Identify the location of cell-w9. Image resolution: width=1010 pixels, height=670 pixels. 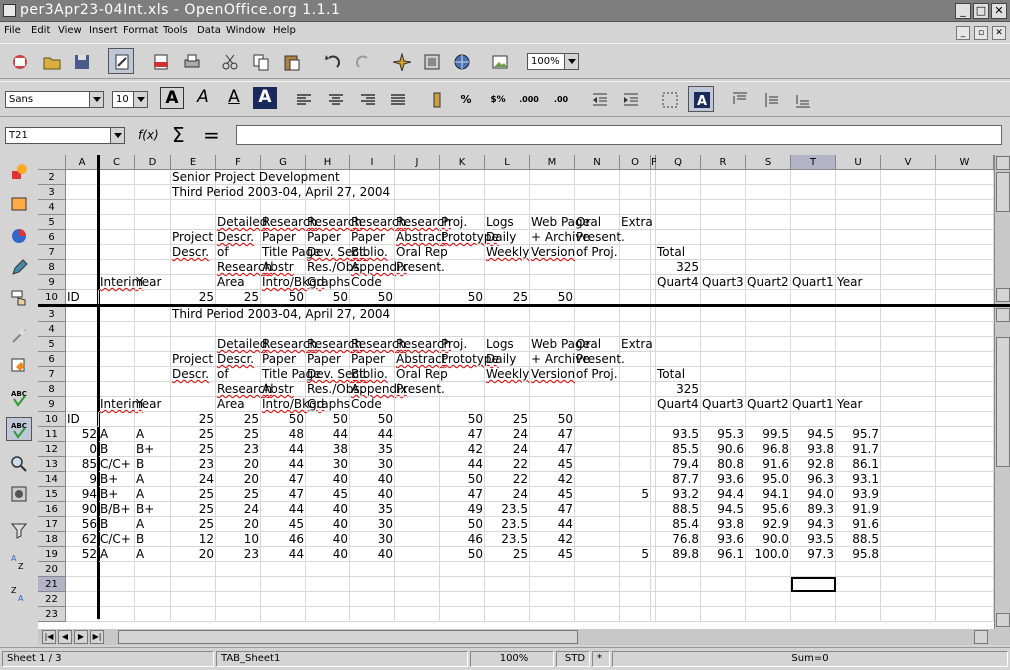
(965, 404).